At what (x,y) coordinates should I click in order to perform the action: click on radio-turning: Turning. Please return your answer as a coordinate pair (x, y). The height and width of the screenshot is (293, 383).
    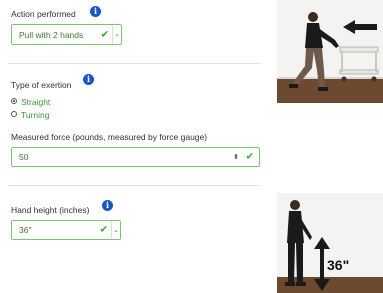
    Looking at the image, I should click on (30, 114).